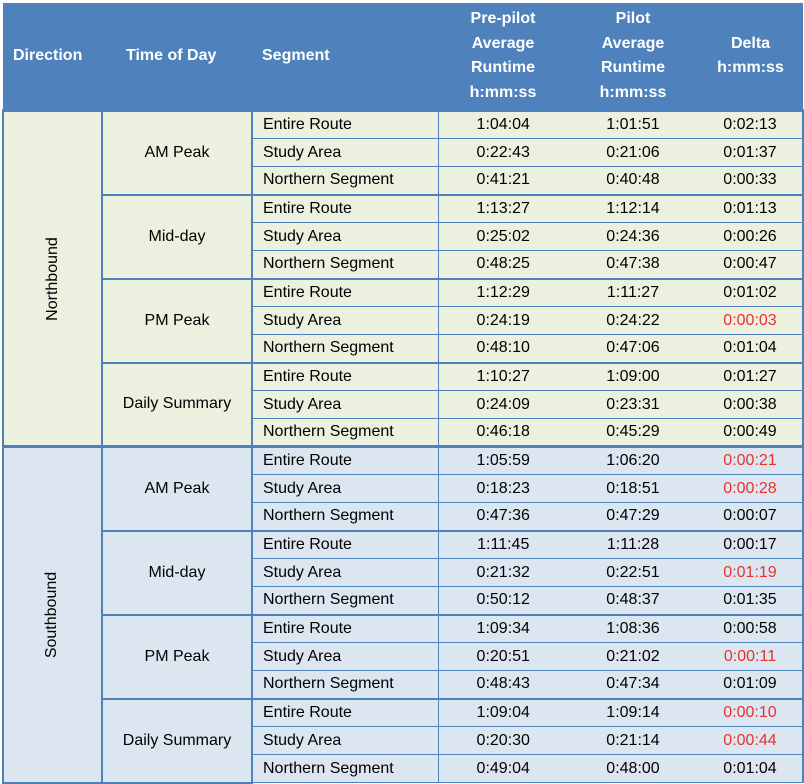  Describe the element at coordinates (633, 488) in the screenshot. I see `pilot-runtime-cell: 0:18:51` at that location.